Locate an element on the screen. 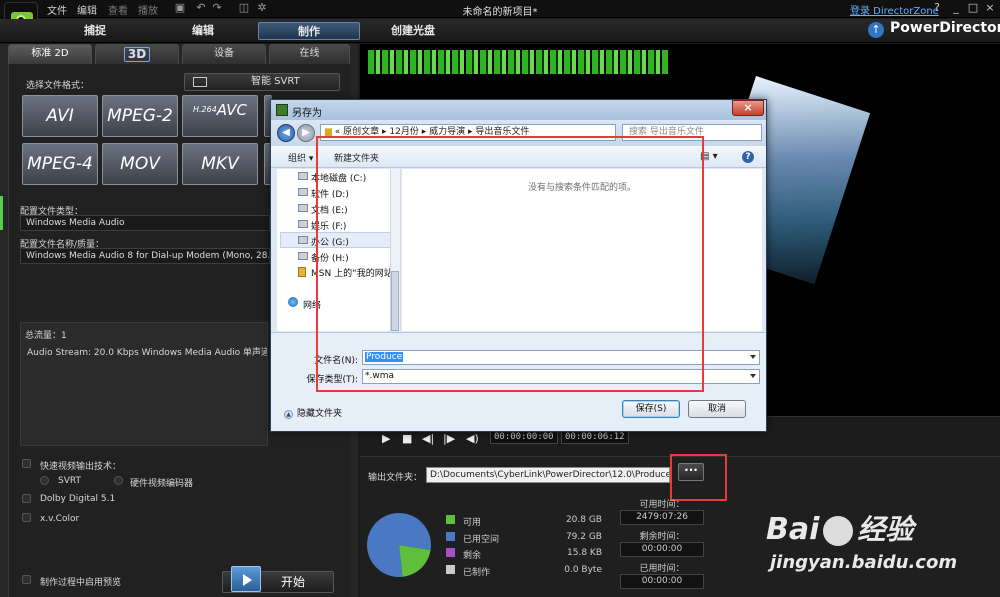 The width and height of the screenshot is (1000, 597). clapper-play-icon is located at coordinates (246, 579).